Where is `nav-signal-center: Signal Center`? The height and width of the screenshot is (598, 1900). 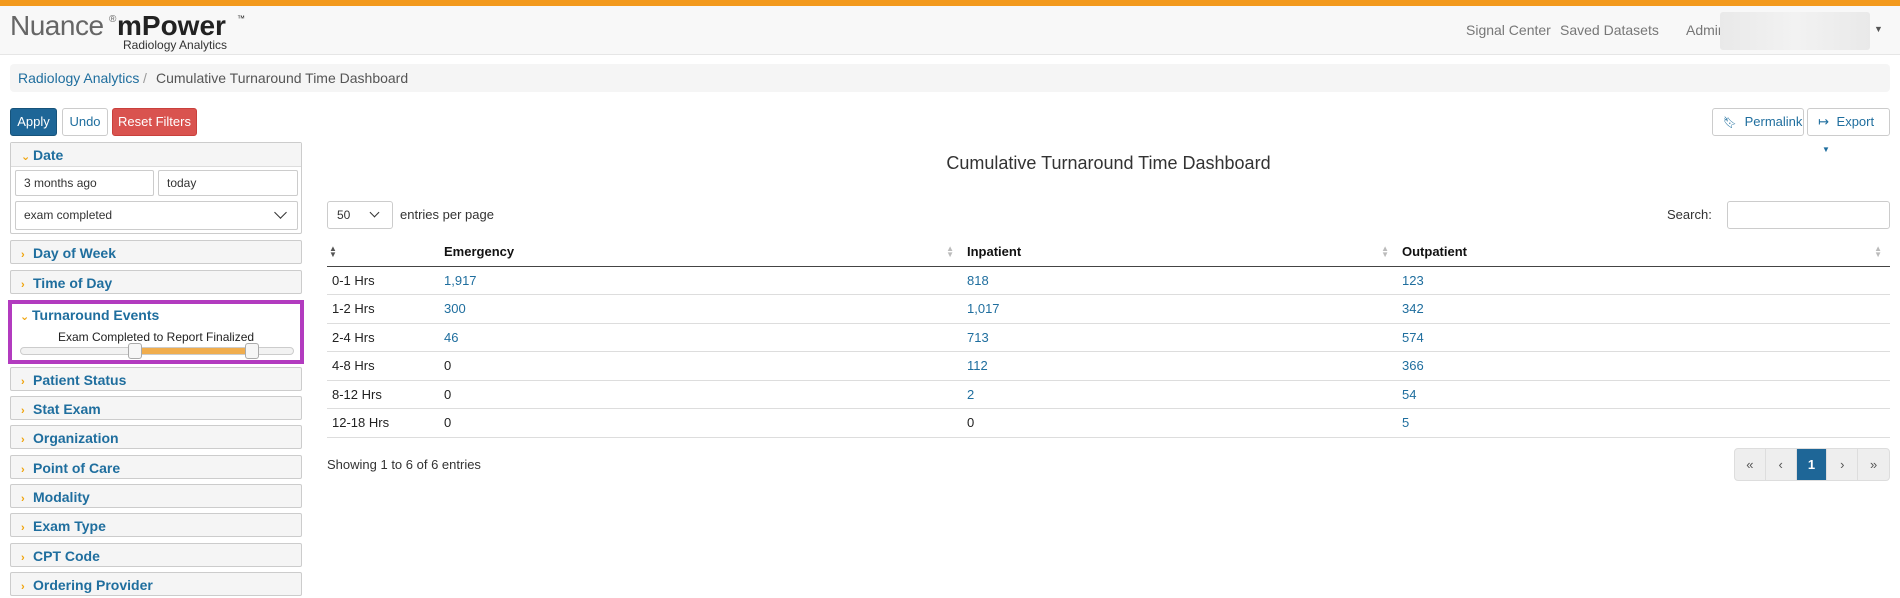
nav-signal-center: Signal Center is located at coordinates (1508, 30).